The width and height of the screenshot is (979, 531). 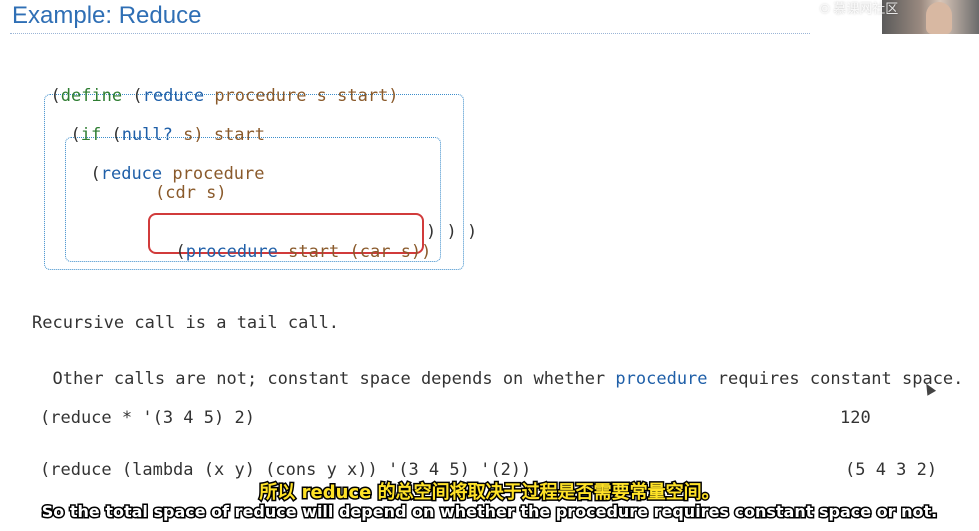 I want to click on code-line-reduce: (reduce procedure, so click(x=167, y=164).